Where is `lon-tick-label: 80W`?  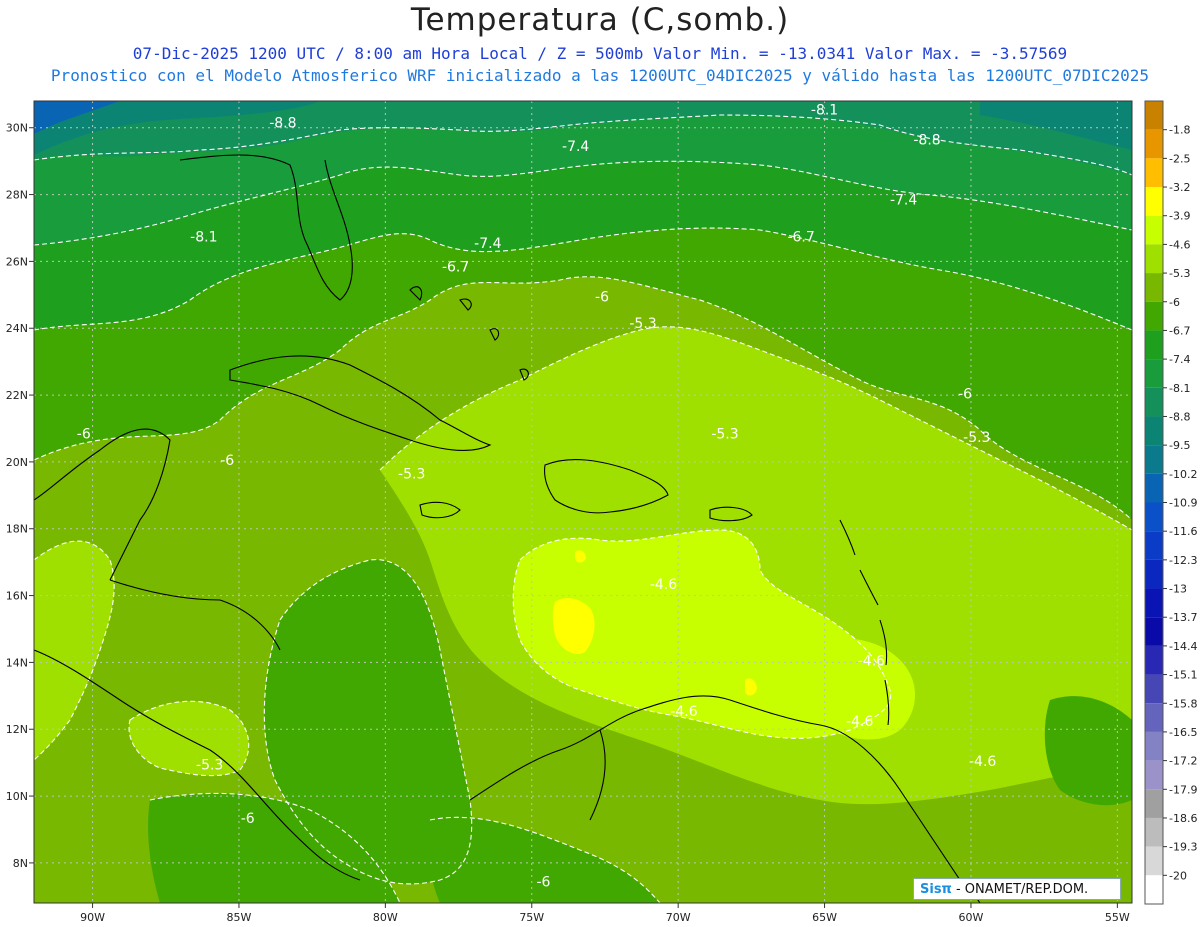
lon-tick-label: 80W is located at coordinates (385, 917).